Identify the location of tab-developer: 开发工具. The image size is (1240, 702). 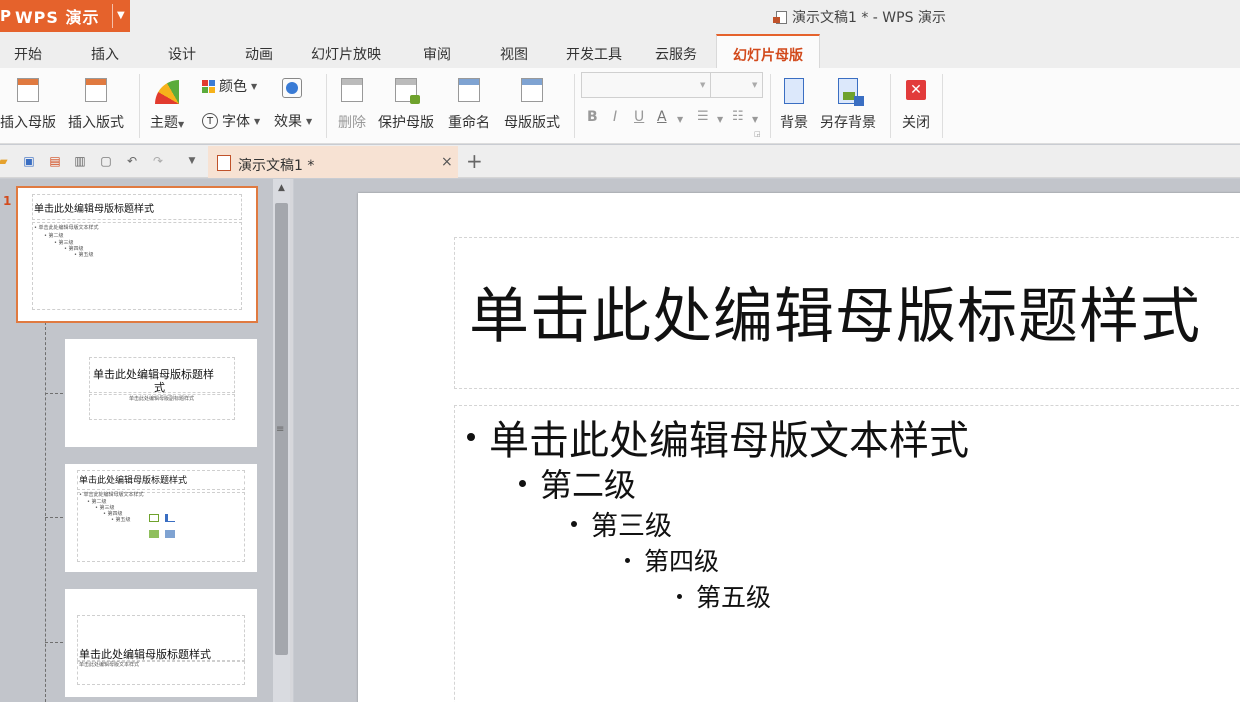
(594, 54).